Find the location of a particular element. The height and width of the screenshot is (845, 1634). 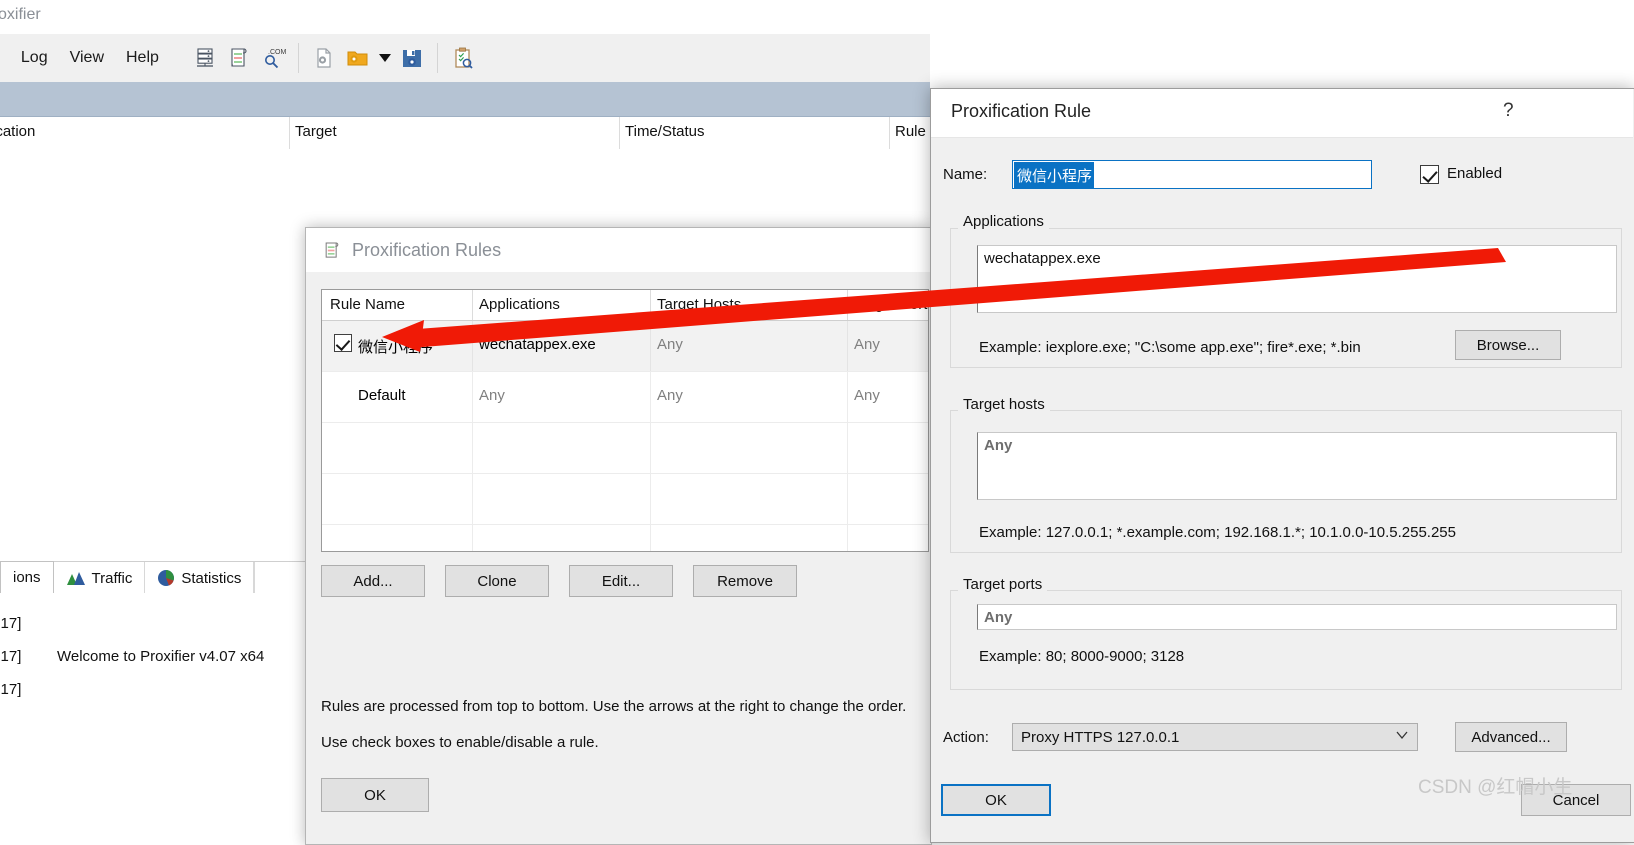

action-label: Action: is located at coordinates (966, 737).